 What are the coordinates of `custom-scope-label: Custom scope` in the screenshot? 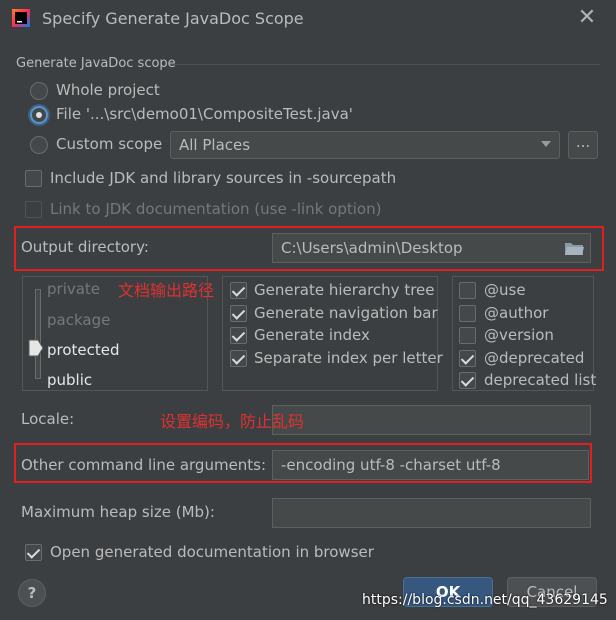 It's located at (109, 144).